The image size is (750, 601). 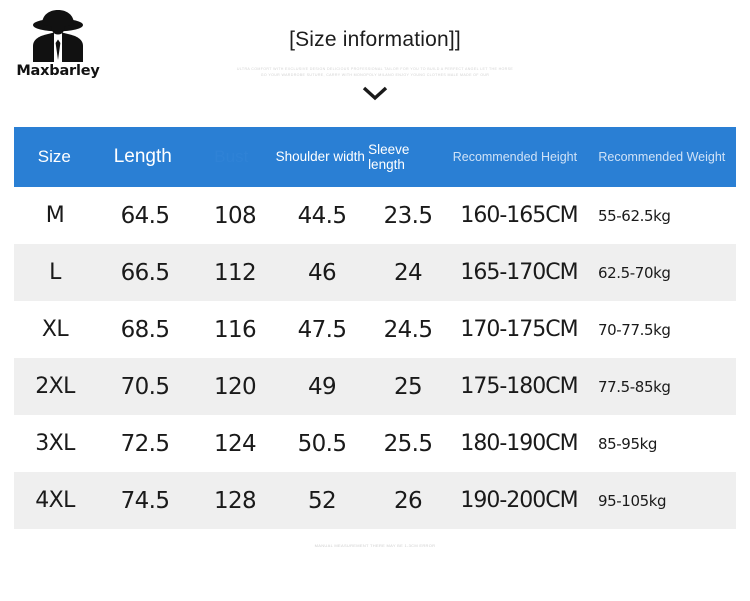 What do you see at coordinates (55, 272) in the screenshot?
I see `cell-size: L` at bounding box center [55, 272].